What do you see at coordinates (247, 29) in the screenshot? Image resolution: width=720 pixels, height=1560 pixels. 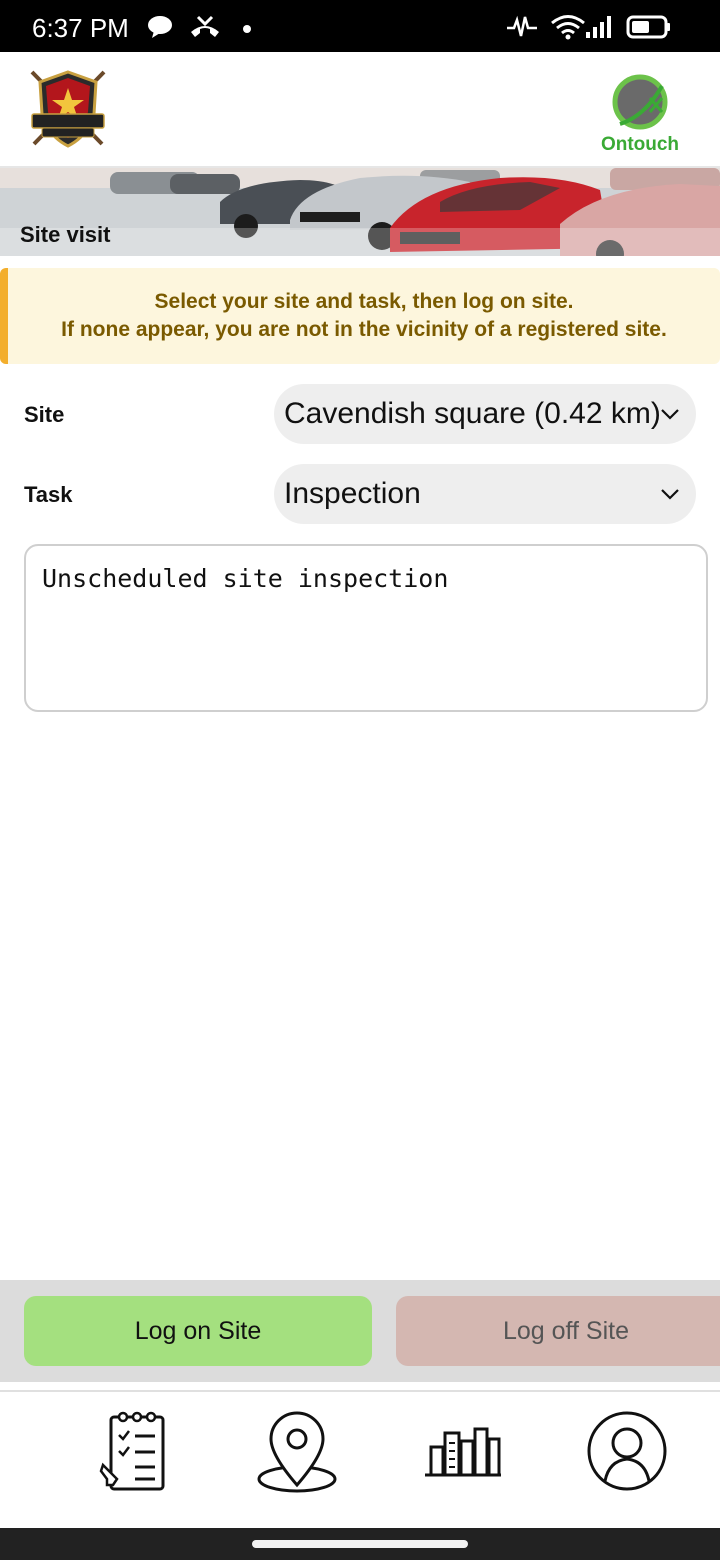 I see `dot-icon` at bounding box center [247, 29].